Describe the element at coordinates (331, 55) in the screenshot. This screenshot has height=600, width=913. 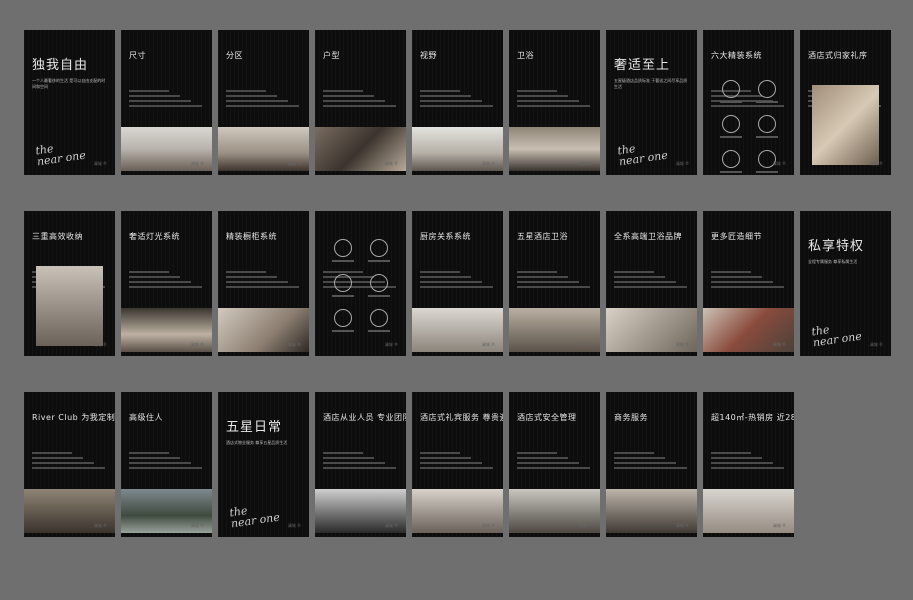
I see `card-title: 户型` at that location.